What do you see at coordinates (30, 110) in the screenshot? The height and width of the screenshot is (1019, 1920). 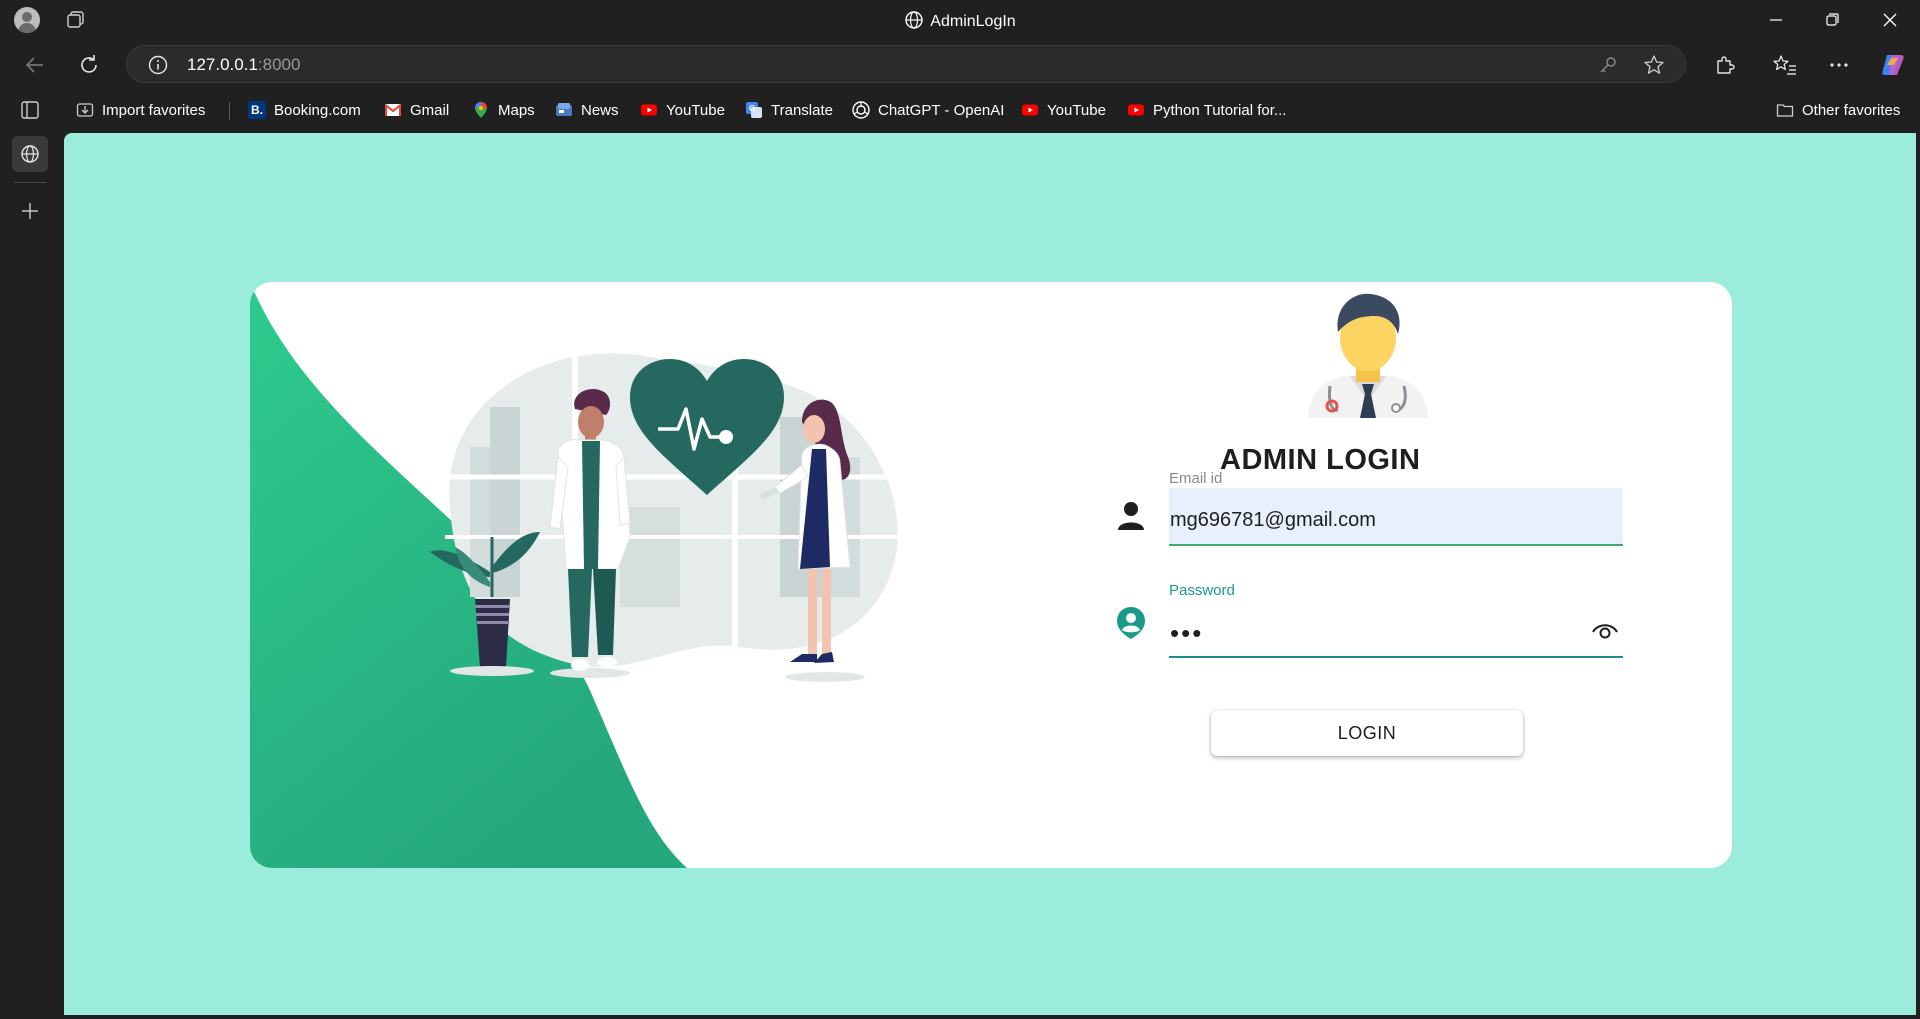 I see `tab-actions-icon` at bounding box center [30, 110].